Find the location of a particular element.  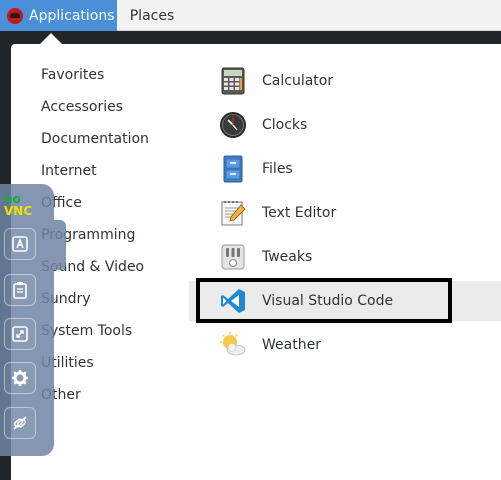

app-item-weather: Weather is located at coordinates (345, 345).